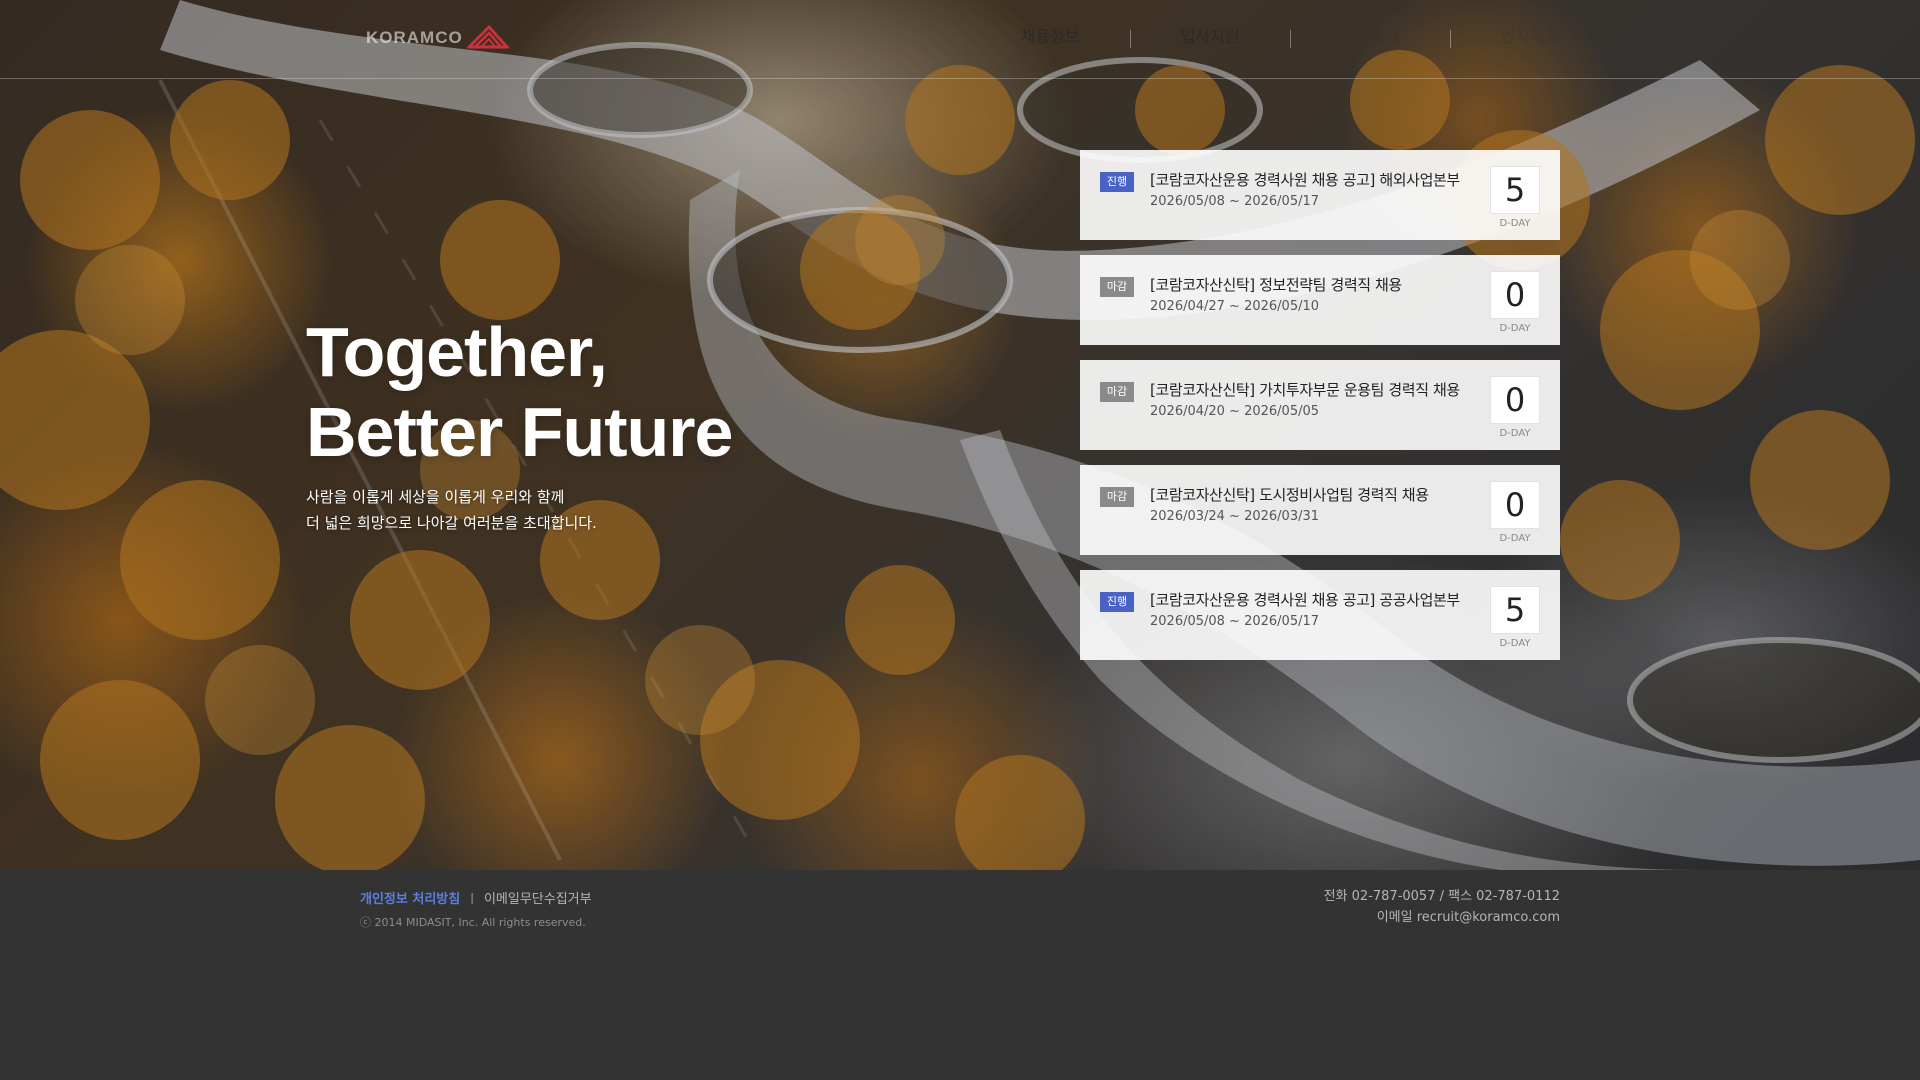  I want to click on footer-links: 개인정보 처리방침 | 이메일무단수집거부, so click(476, 897).